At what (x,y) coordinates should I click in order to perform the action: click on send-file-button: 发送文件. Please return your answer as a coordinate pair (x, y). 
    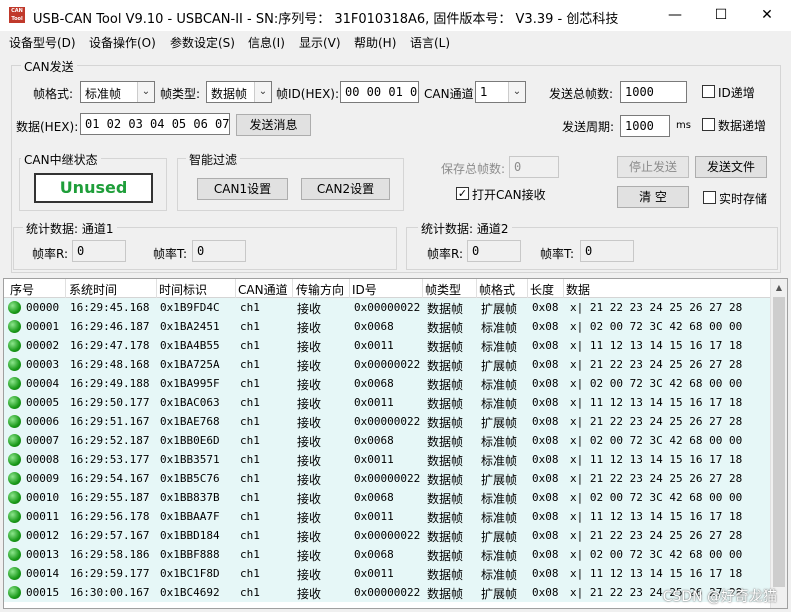
    Looking at the image, I should click on (731, 167).